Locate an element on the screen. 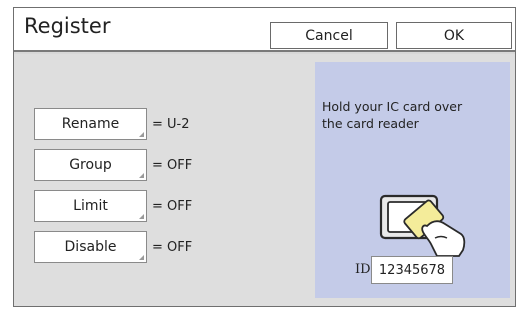 The height and width of the screenshot is (313, 528). rename-button: Rename is located at coordinates (90, 124).